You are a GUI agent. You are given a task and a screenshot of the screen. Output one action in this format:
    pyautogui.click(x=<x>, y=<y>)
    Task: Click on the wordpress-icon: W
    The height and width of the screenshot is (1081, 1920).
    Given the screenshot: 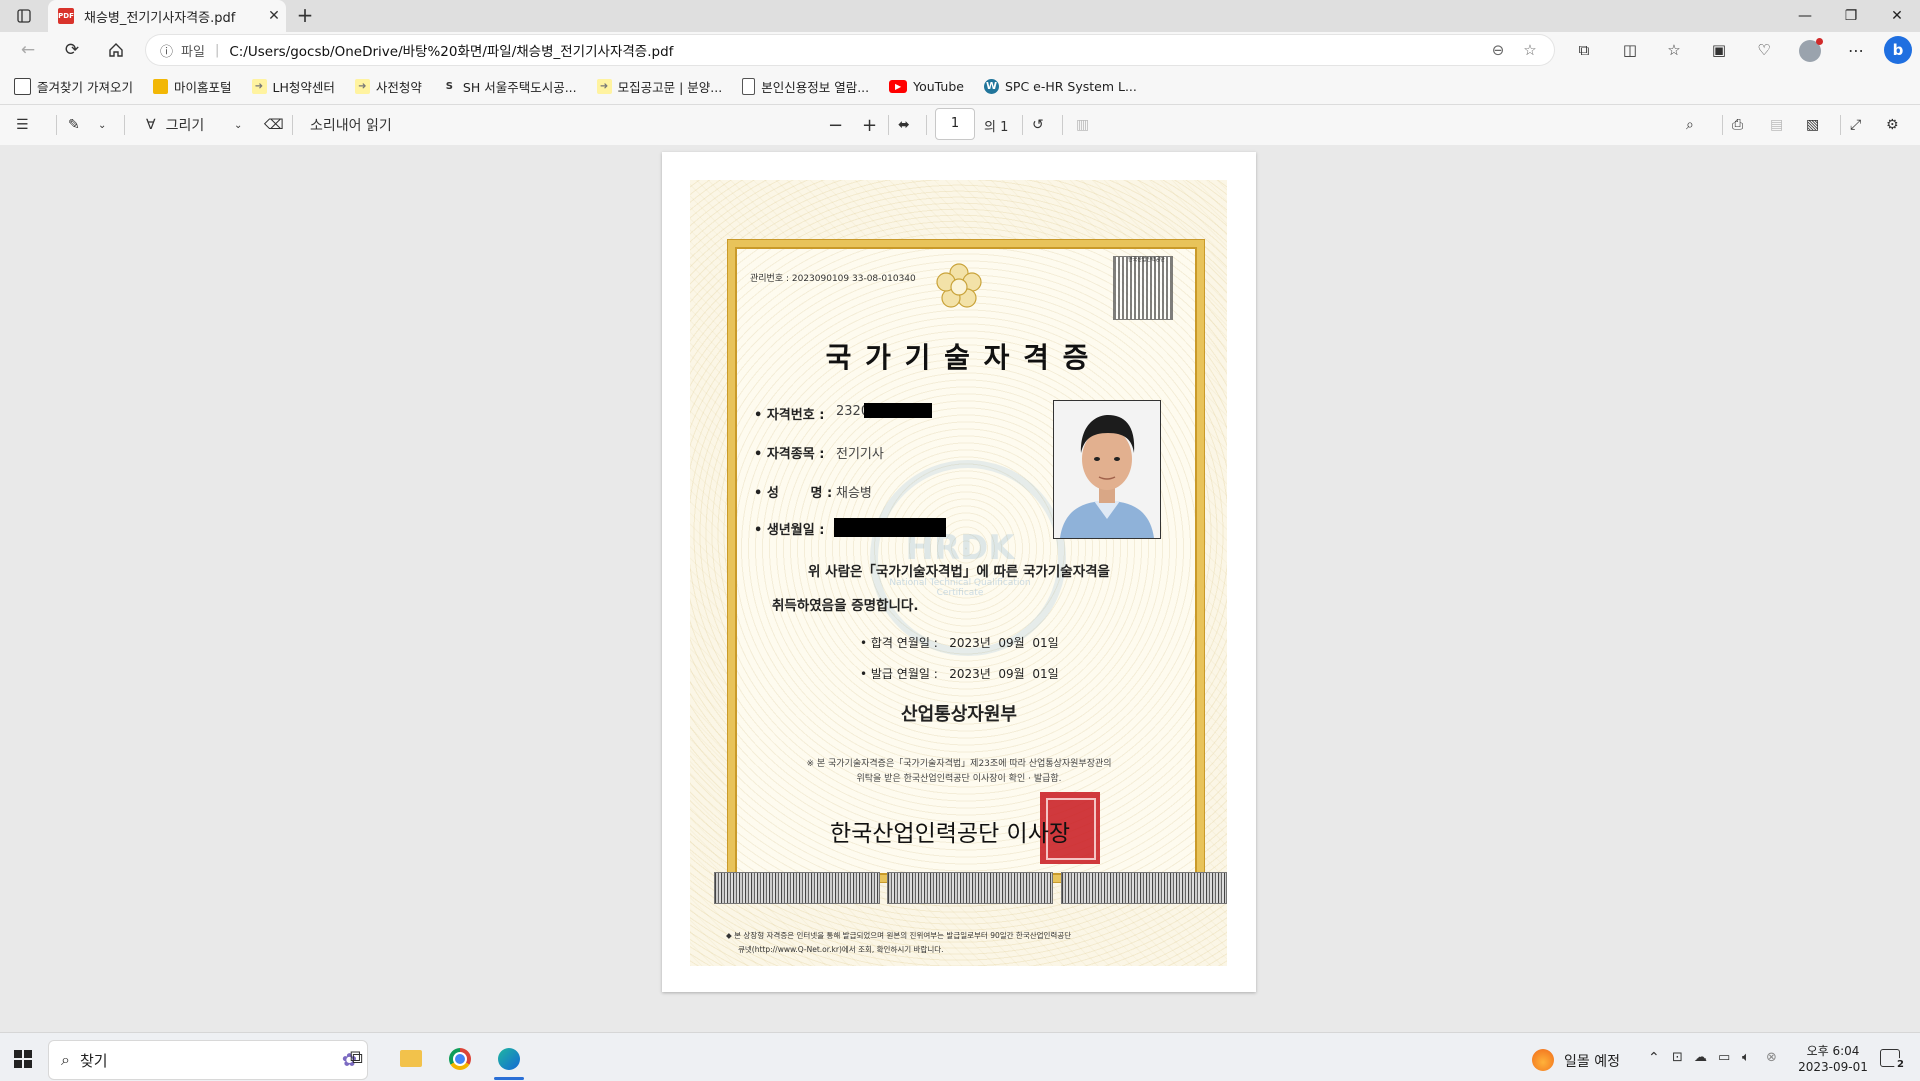 What is the action you would take?
    pyautogui.click(x=991, y=86)
    